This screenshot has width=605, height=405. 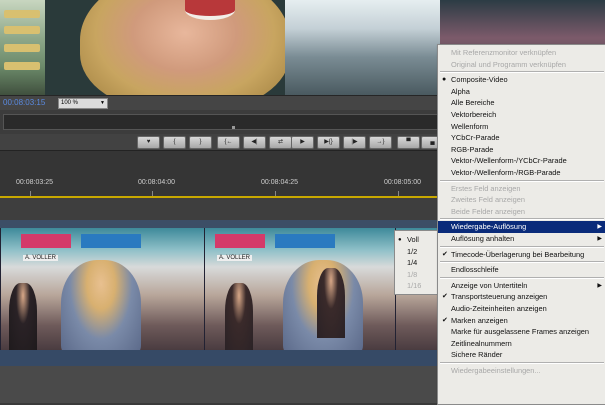 What do you see at coordinates (156, 182) in the screenshot?
I see `ruler-label: 00:08:04:00` at bounding box center [156, 182].